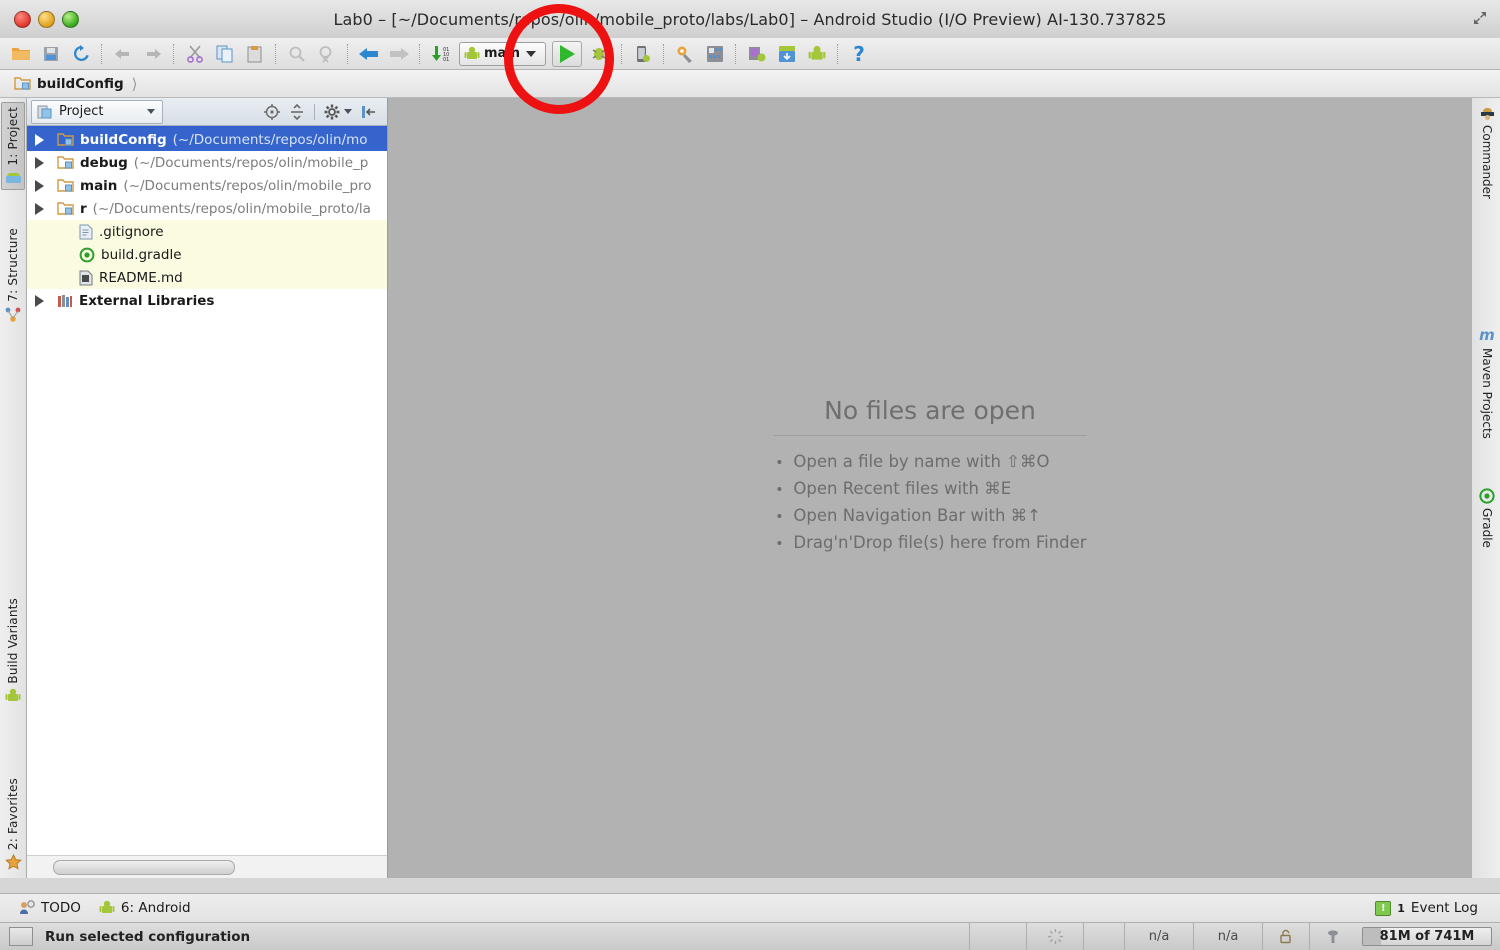  I want to click on avd-manager-icon, so click(715, 54).